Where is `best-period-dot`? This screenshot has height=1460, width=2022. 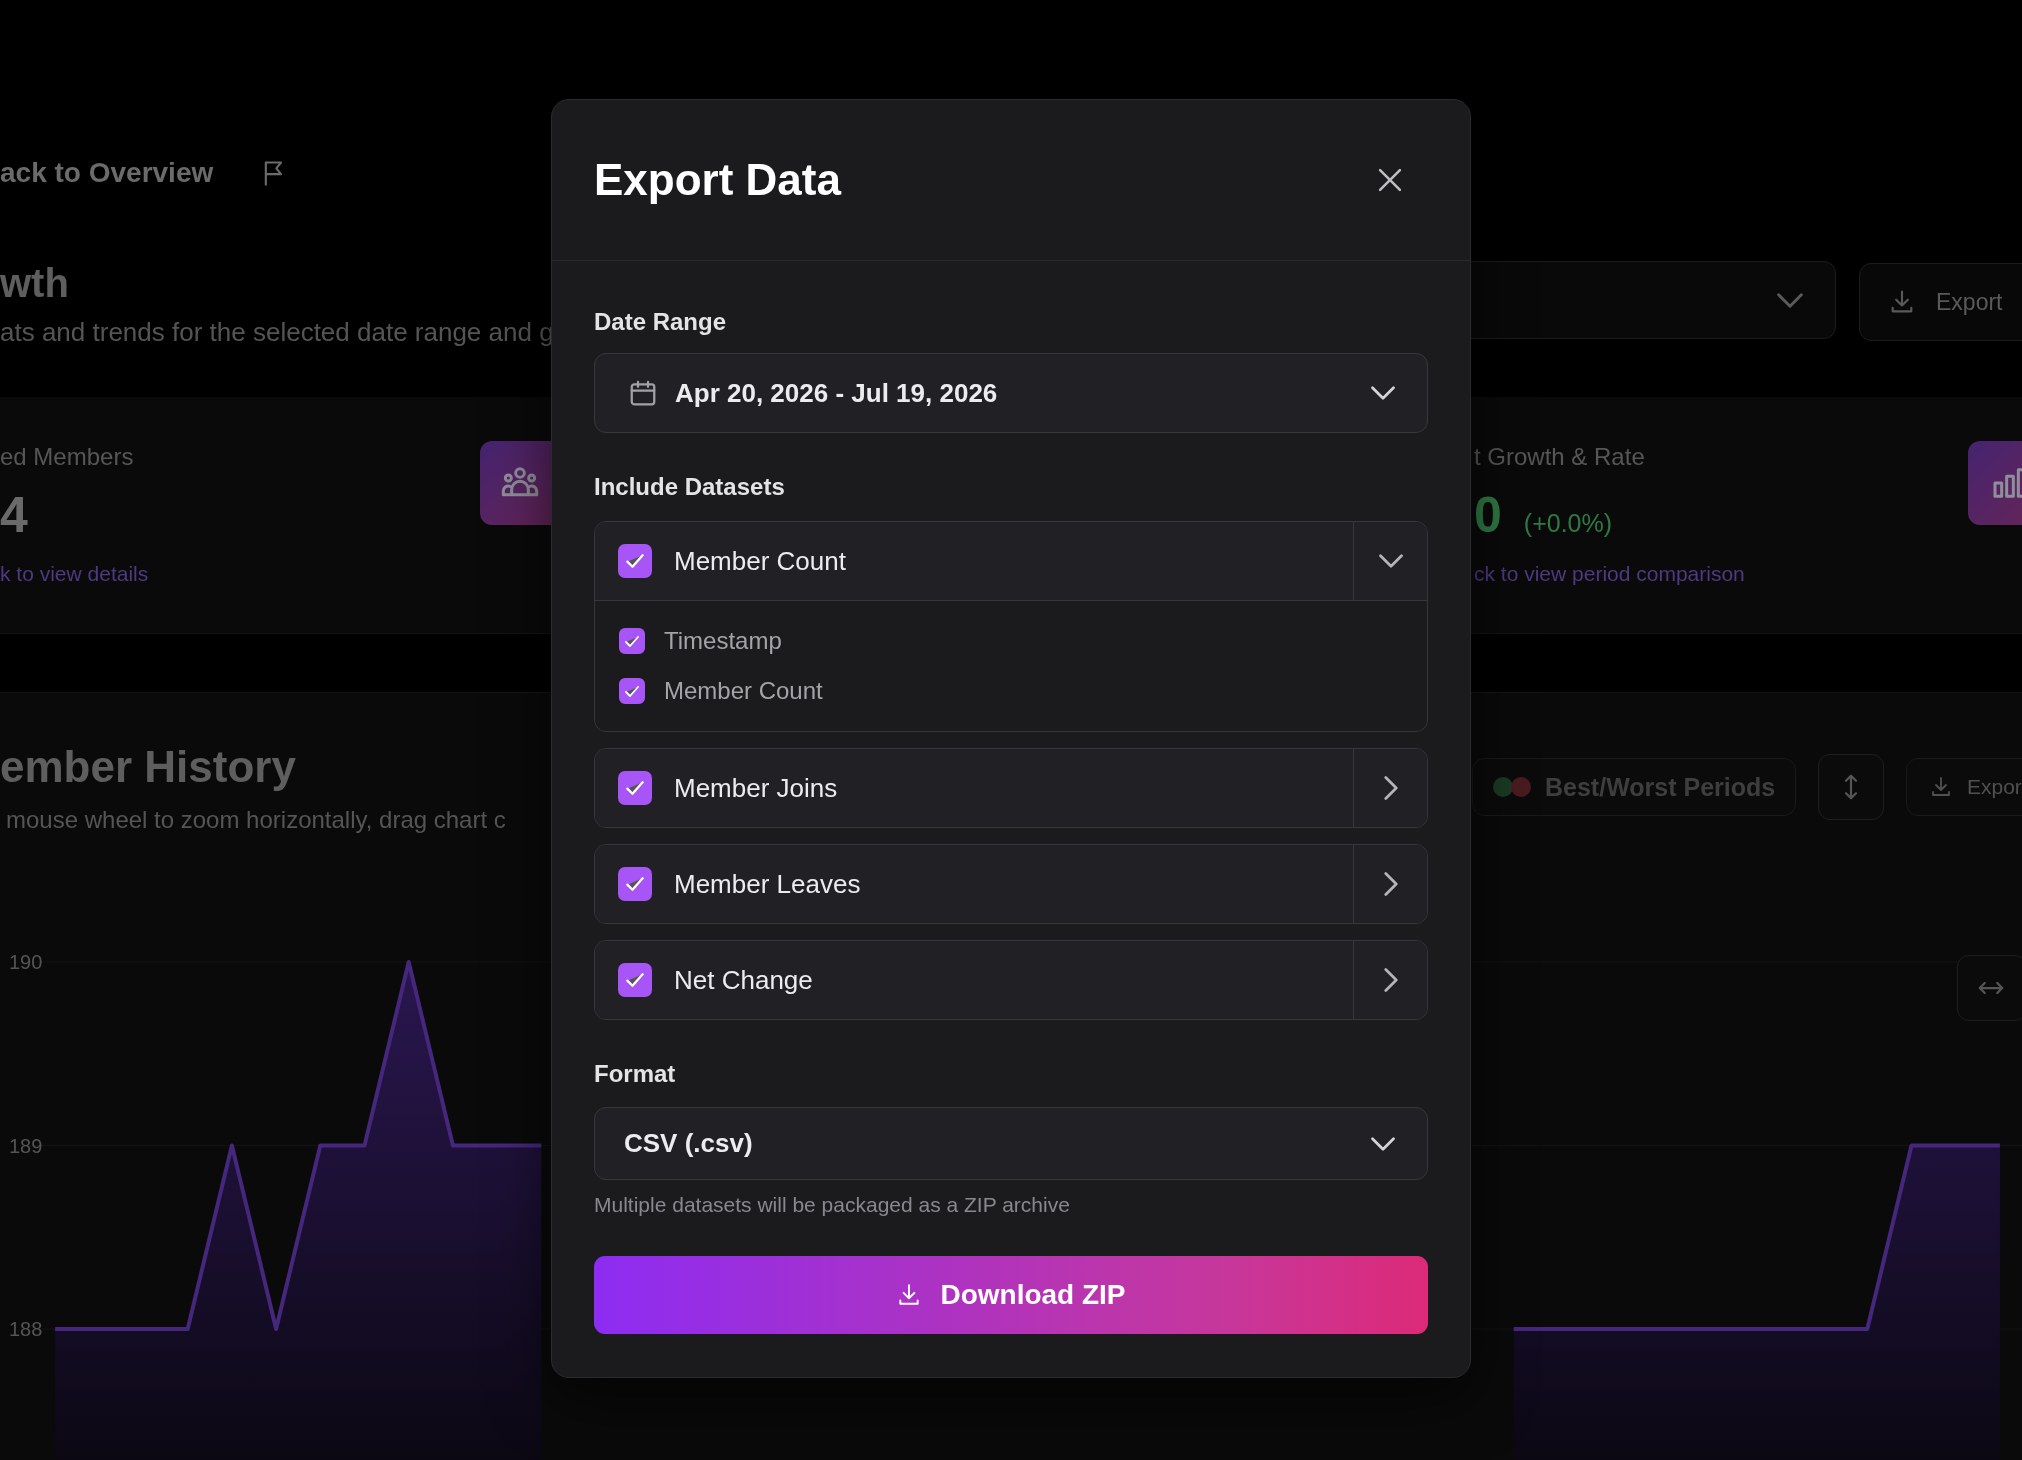 best-period-dot is located at coordinates (1503, 787).